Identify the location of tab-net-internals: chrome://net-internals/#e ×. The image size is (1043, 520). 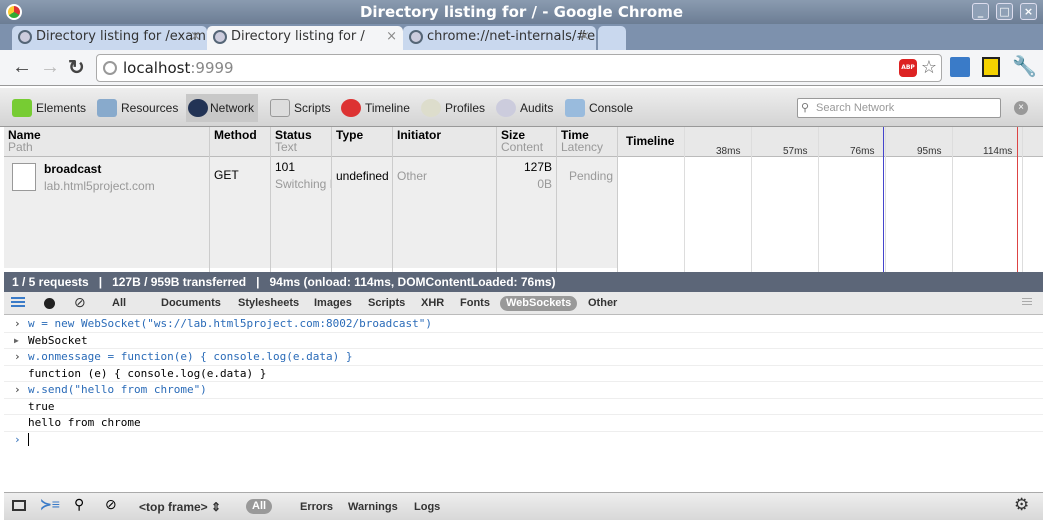
(499, 38).